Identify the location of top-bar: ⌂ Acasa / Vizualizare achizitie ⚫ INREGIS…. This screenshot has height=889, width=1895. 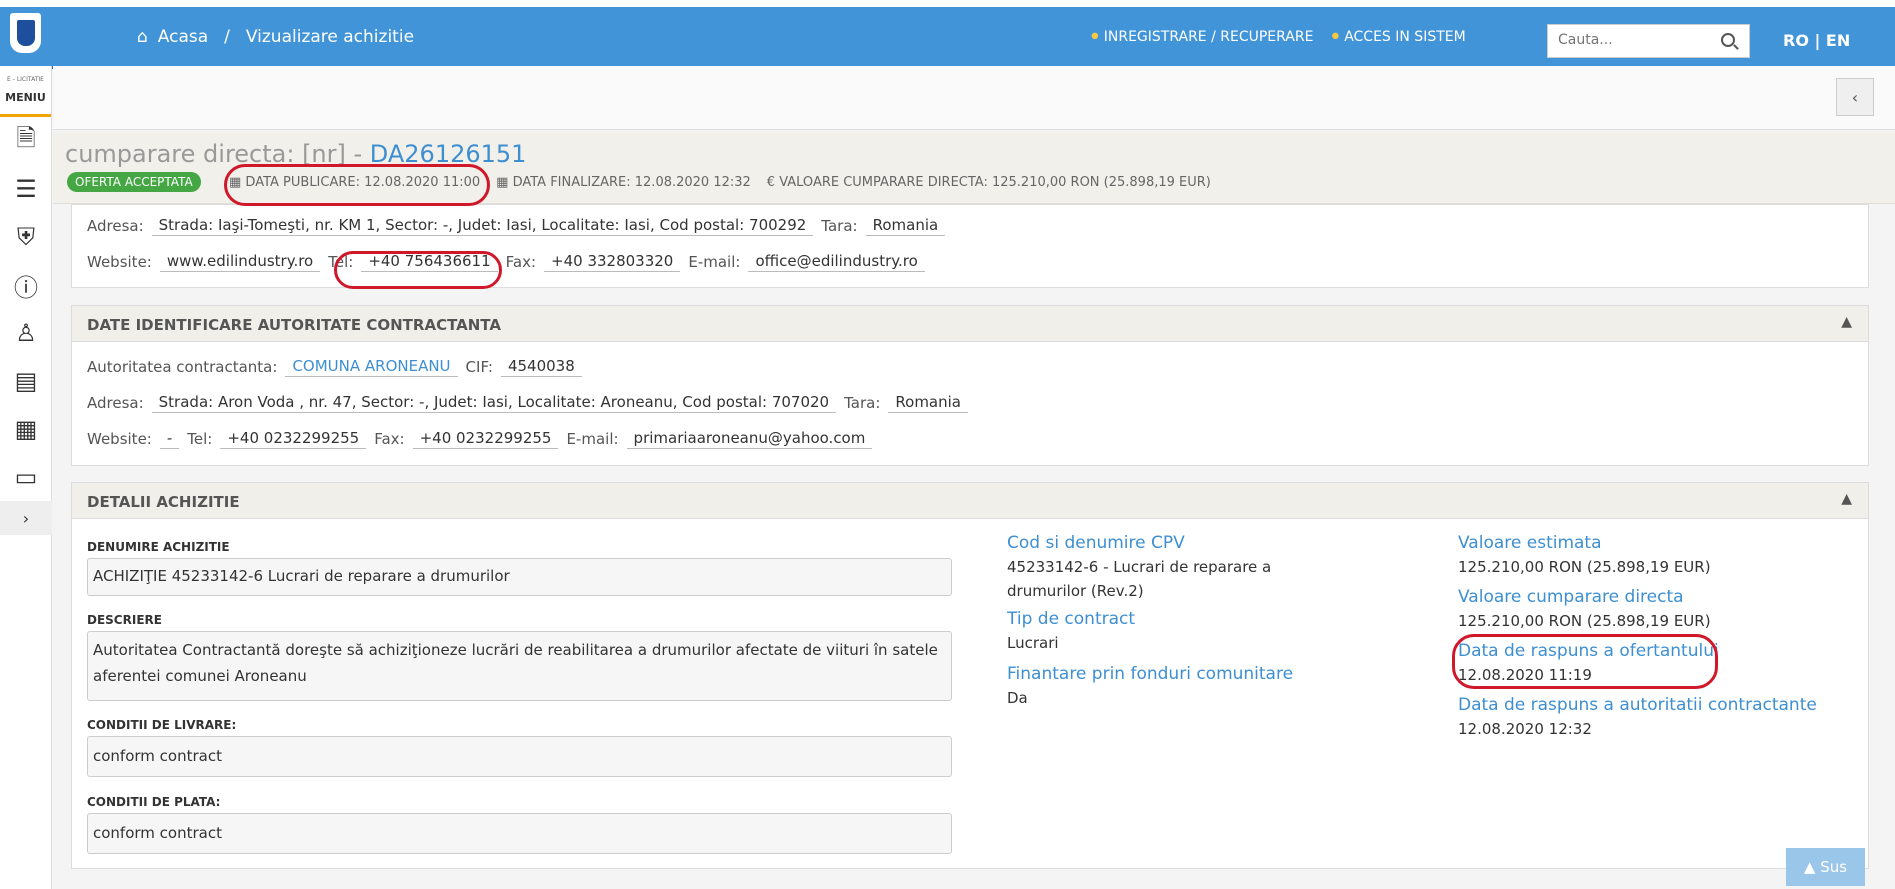
(947, 34).